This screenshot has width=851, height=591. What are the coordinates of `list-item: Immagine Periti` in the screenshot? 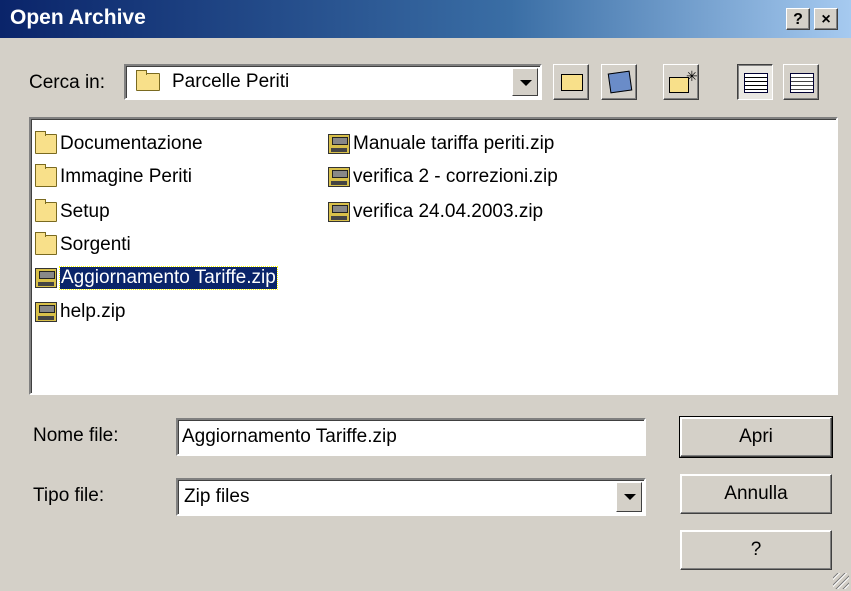 It's located at (113, 177).